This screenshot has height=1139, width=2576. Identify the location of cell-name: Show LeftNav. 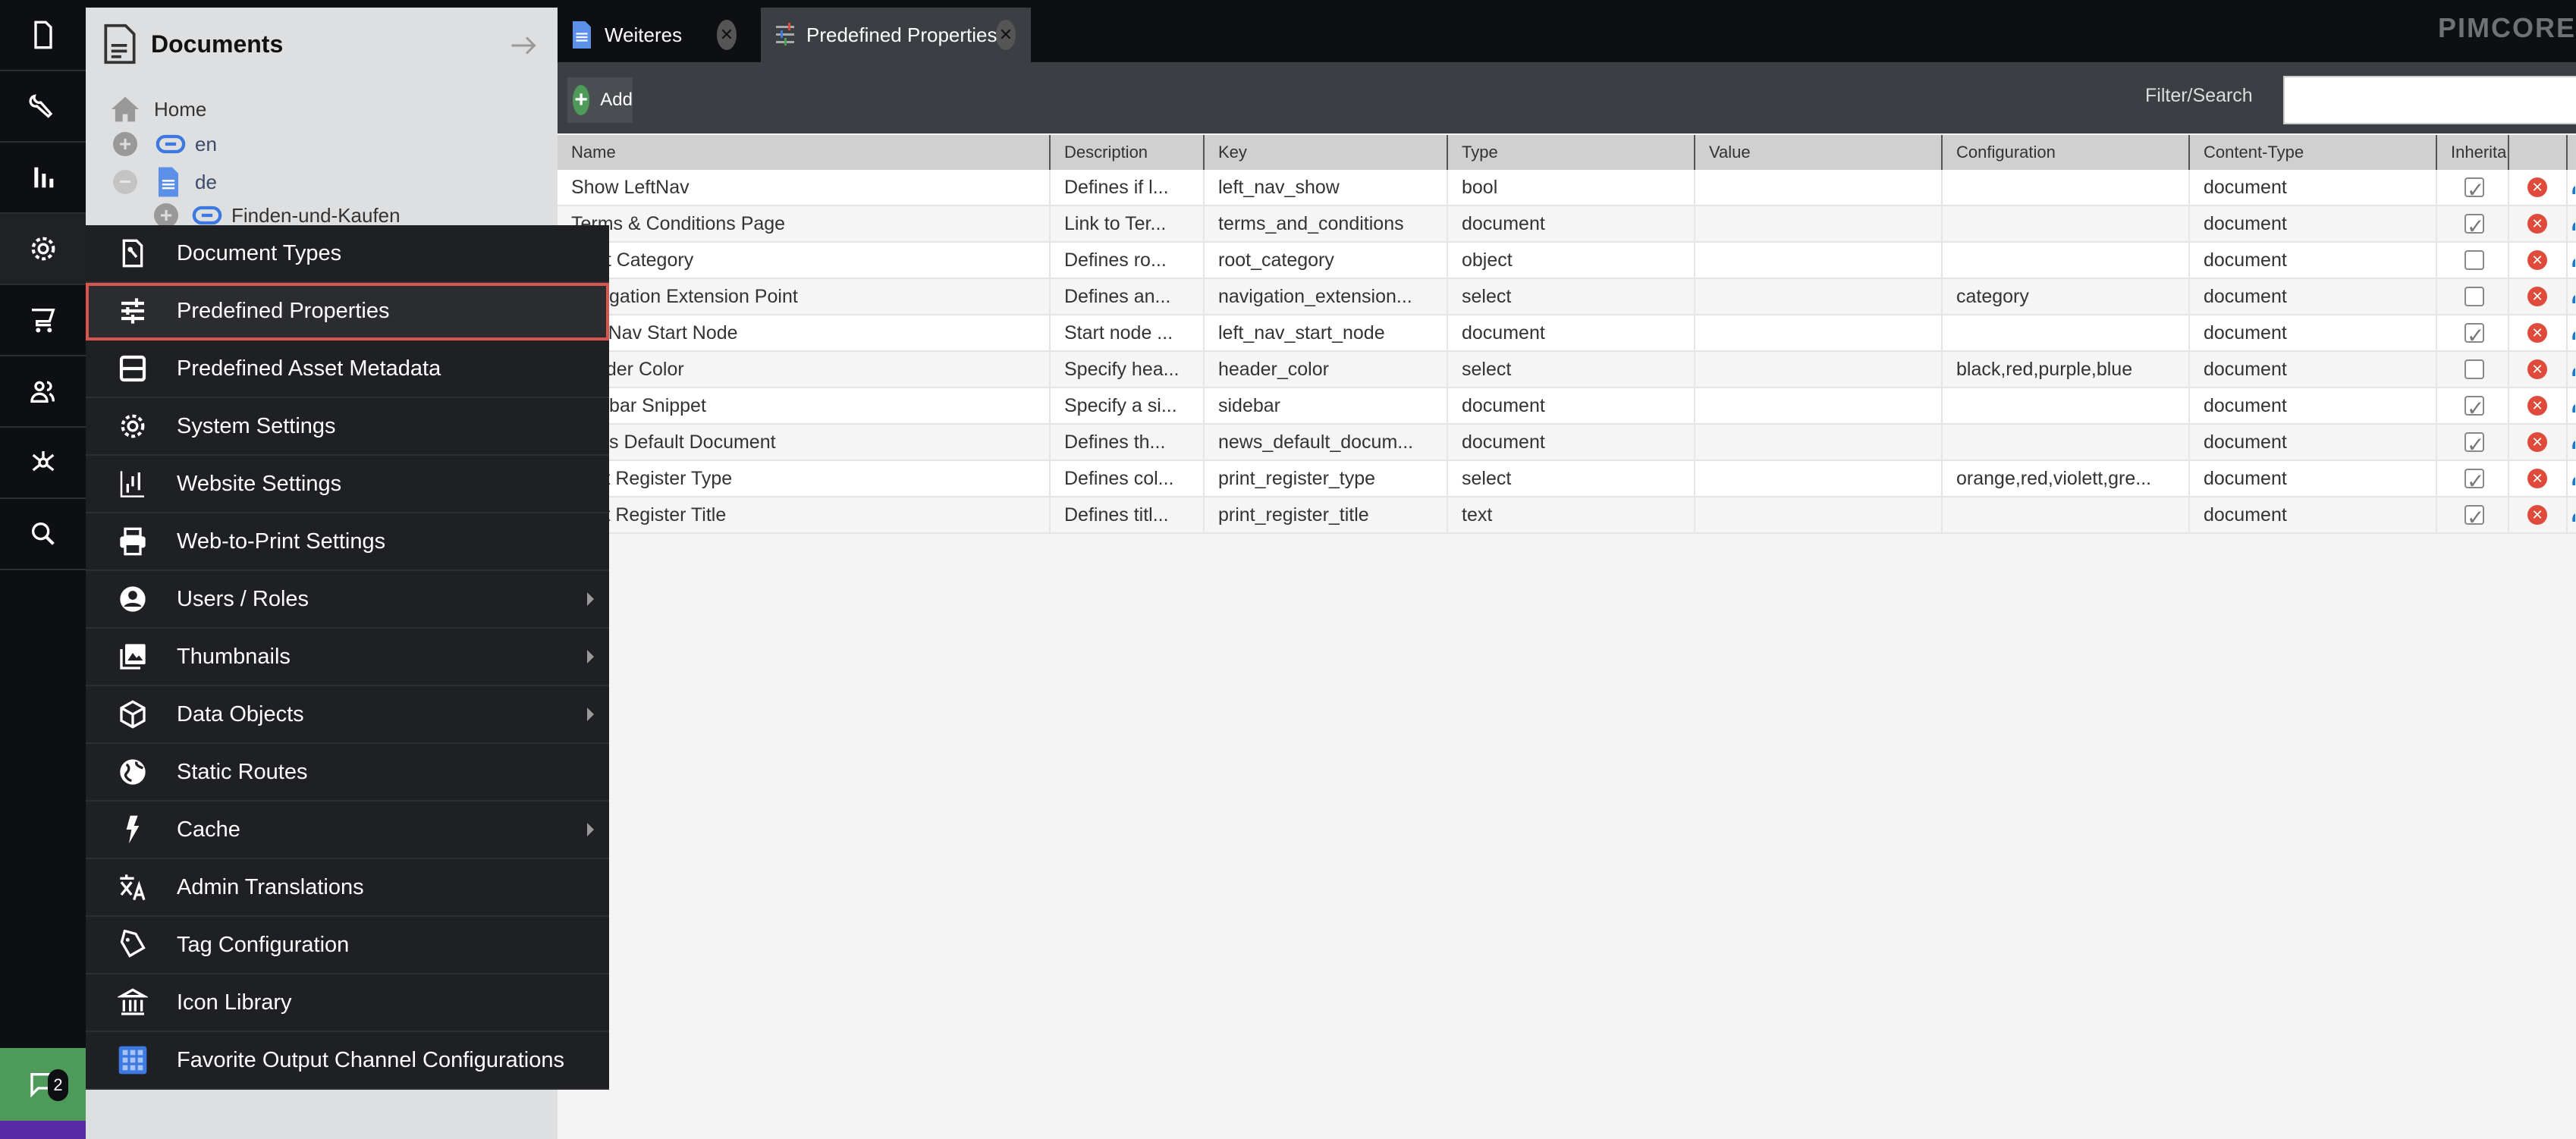
(804, 188).